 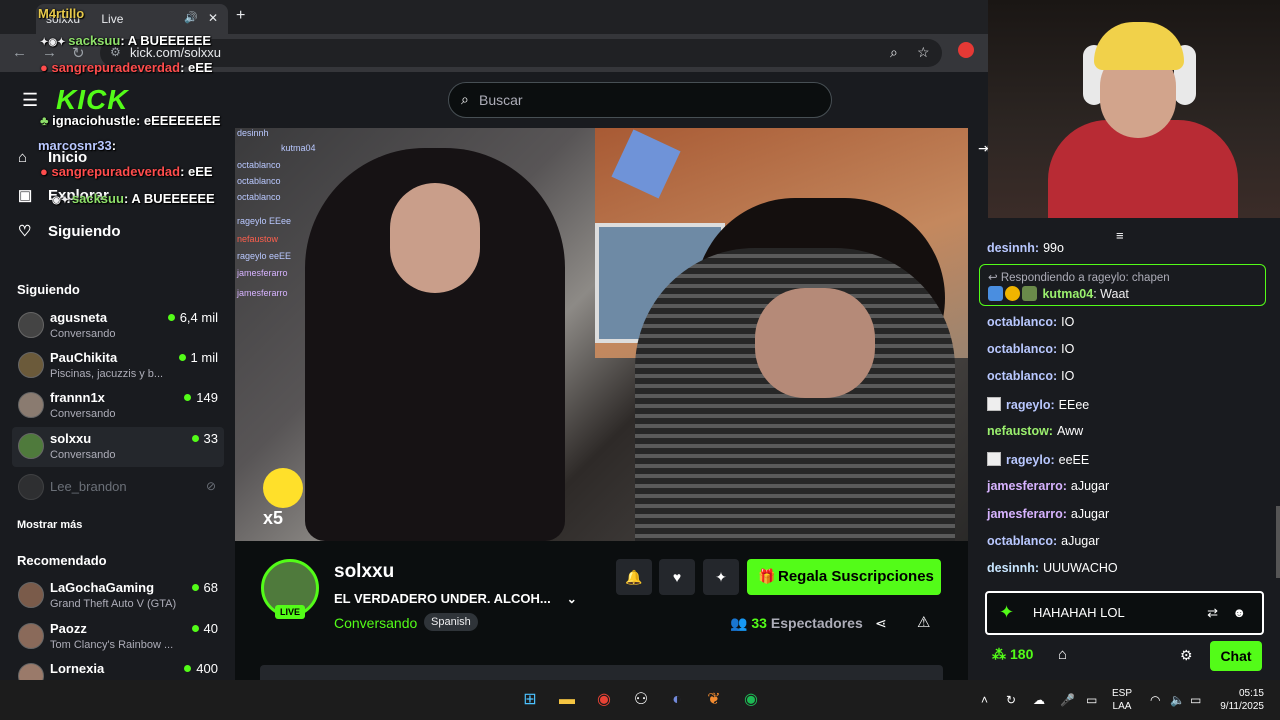 I want to click on new-tab-icon: +, so click(x=240, y=16).